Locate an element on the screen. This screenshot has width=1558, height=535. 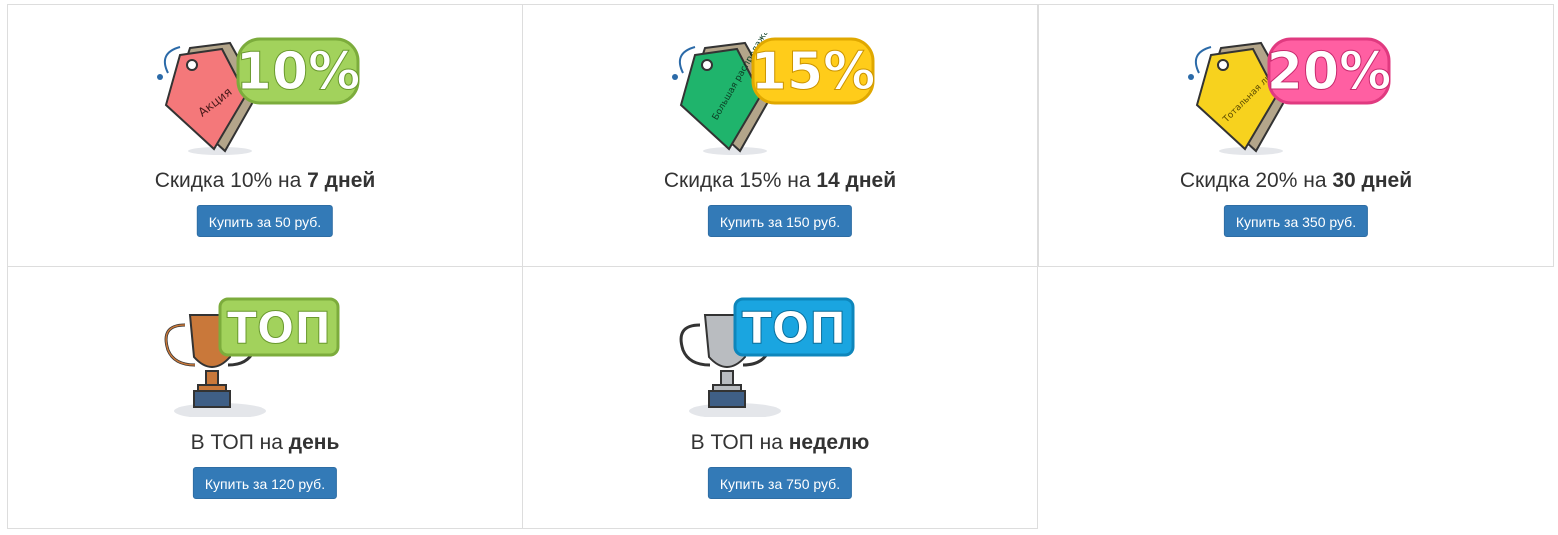
buy-button-top-day: Купить за 120 руб. is located at coordinates (265, 483).